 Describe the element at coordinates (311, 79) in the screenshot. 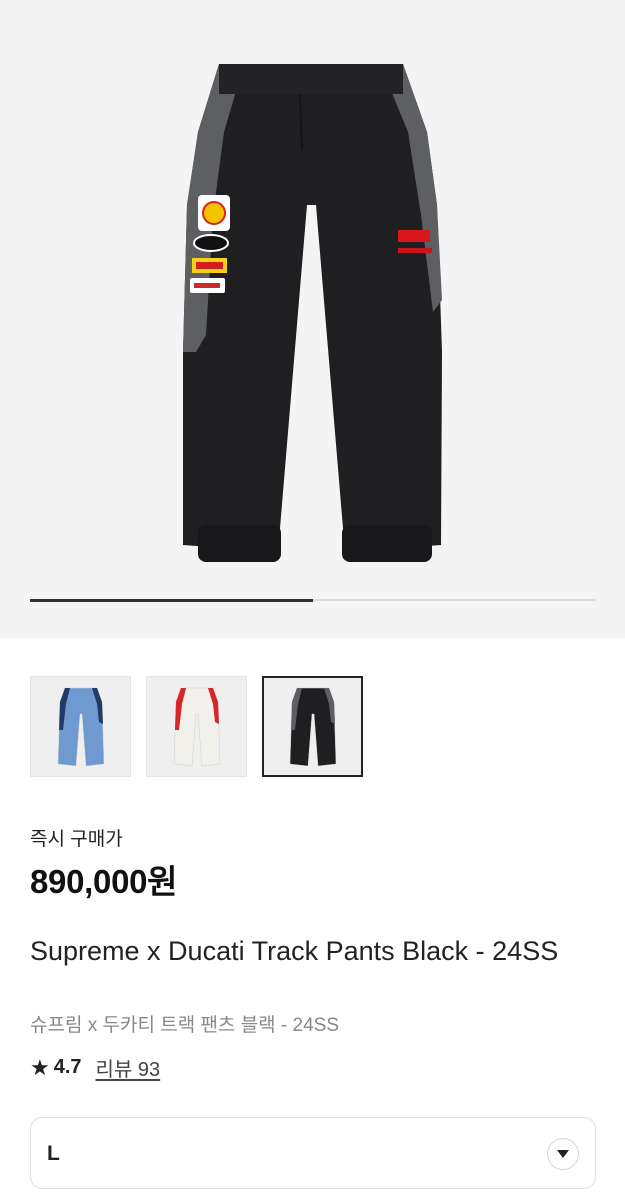

I see `waistband` at that location.